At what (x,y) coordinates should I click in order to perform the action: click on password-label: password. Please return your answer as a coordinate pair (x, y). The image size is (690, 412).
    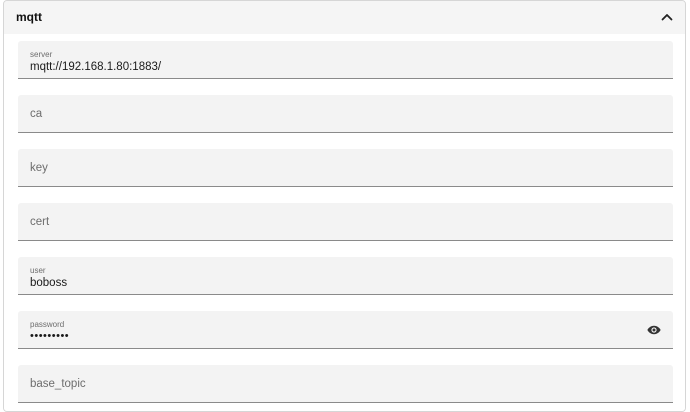
    Looking at the image, I should click on (47, 324).